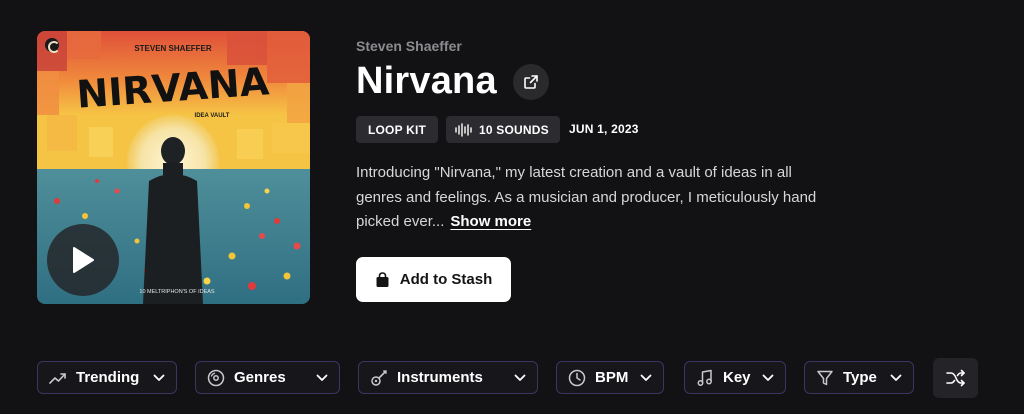  I want to click on external-link-icon, so click(531, 82).